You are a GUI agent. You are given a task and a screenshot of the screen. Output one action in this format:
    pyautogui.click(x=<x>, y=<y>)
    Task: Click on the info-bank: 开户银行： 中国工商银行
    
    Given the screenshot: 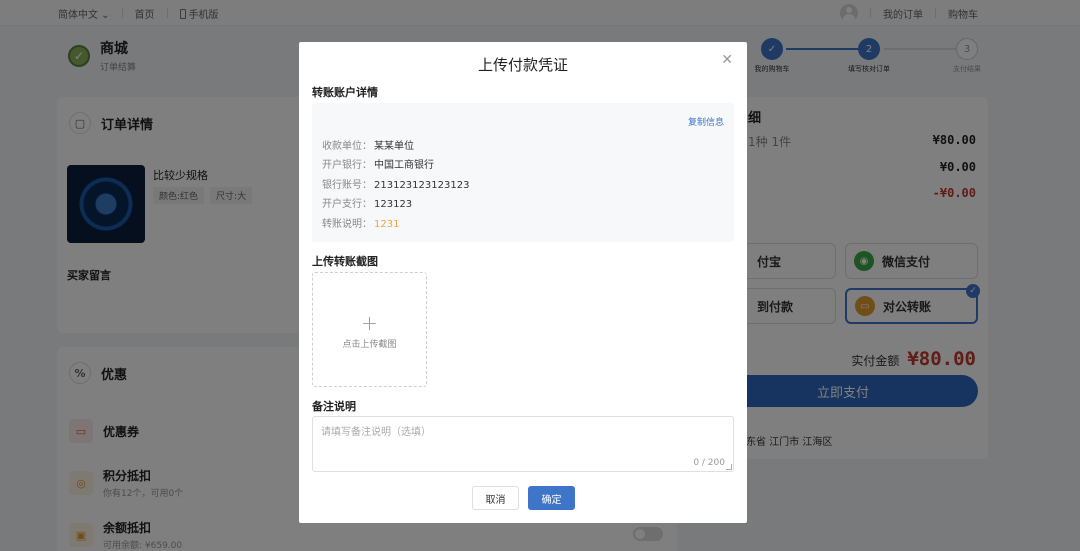 What is the action you would take?
    pyautogui.click(x=378, y=163)
    